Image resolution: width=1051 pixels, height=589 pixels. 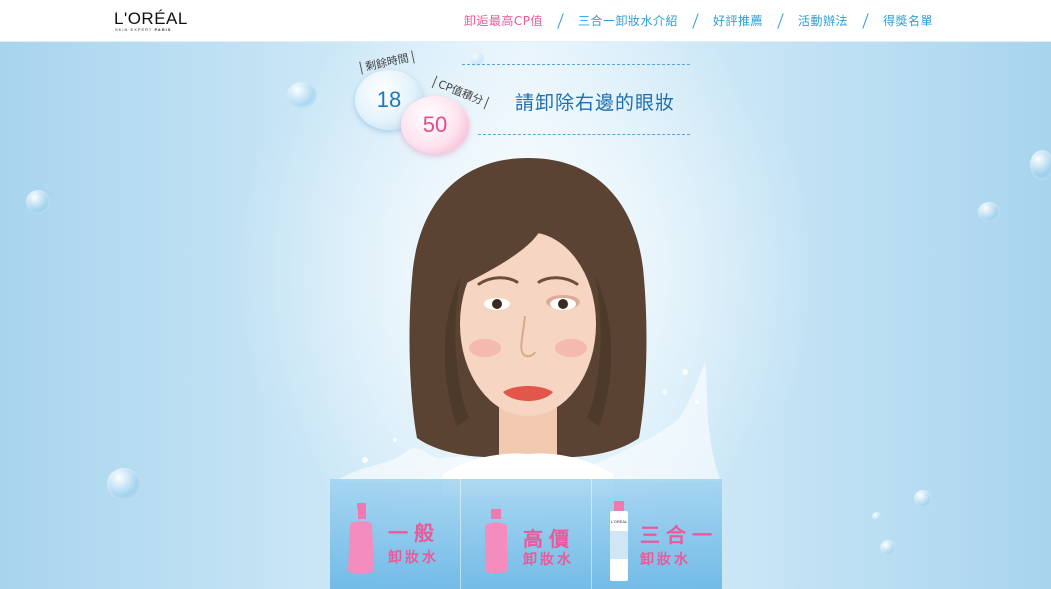 I want to click on nav-item-winners: 得獎名單, so click(x=908, y=20).